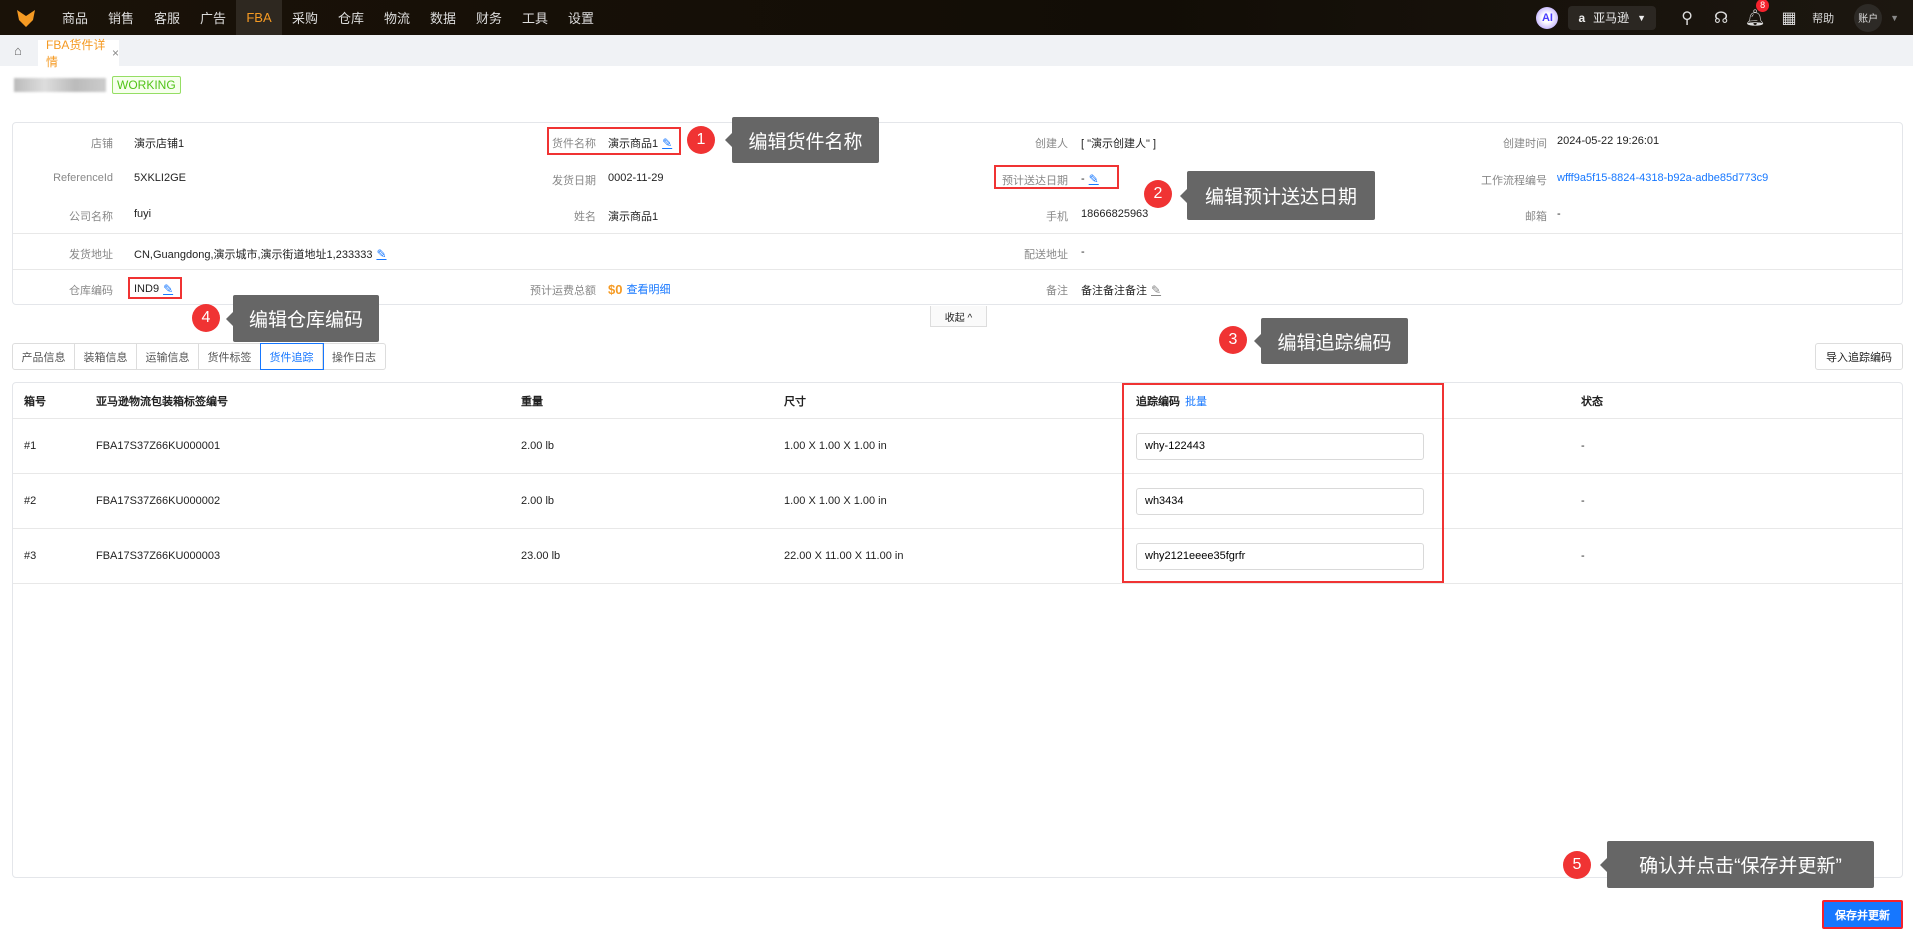  I want to click on contact-name-label: 姓名, so click(585, 217).